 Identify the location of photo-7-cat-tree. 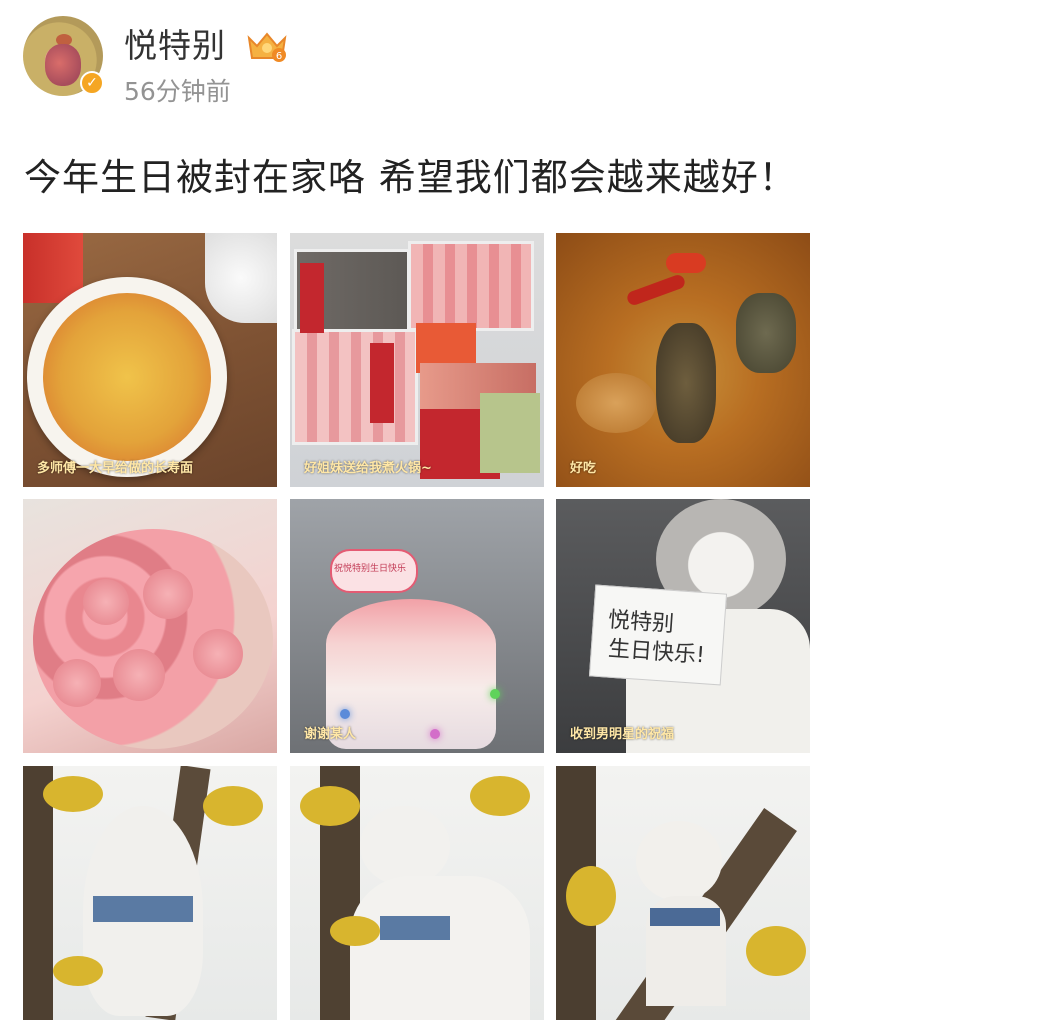
(150, 893).